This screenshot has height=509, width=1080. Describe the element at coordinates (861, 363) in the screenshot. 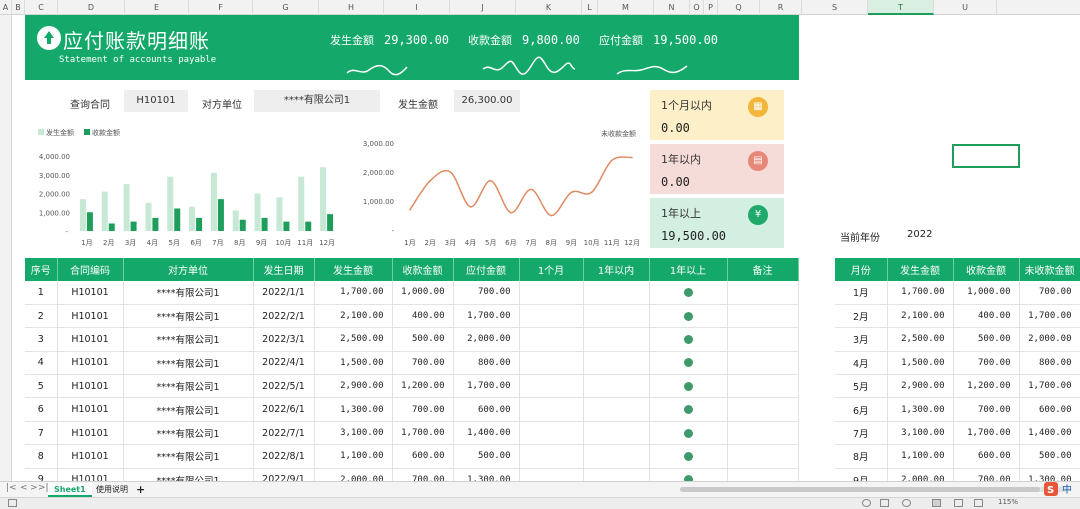

I see `table-cell: 4月` at that location.